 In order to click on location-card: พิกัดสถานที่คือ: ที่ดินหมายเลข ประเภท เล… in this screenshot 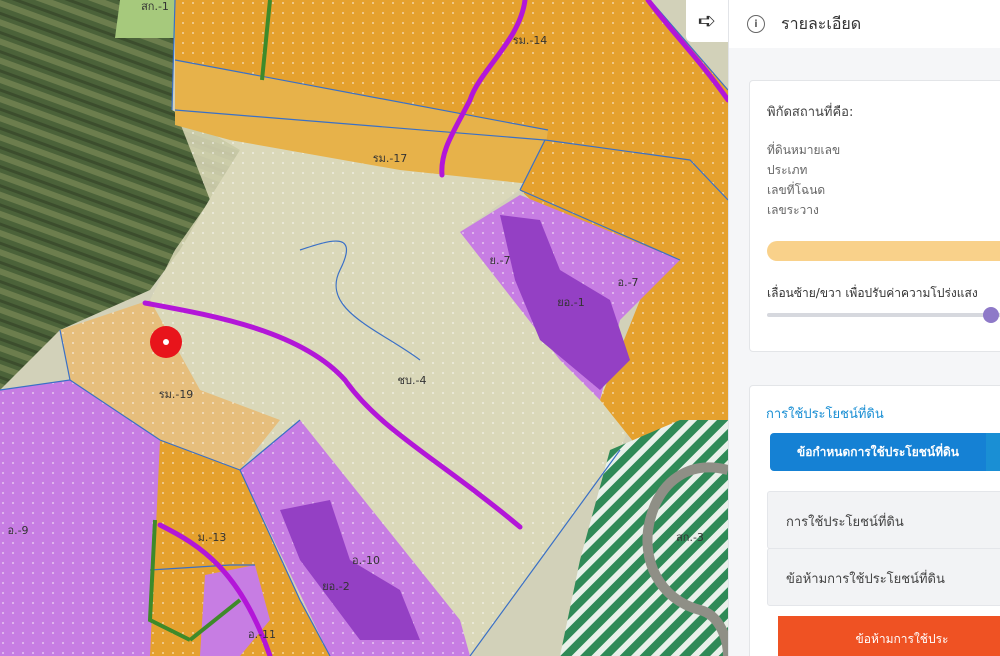, I will do `click(874, 216)`.